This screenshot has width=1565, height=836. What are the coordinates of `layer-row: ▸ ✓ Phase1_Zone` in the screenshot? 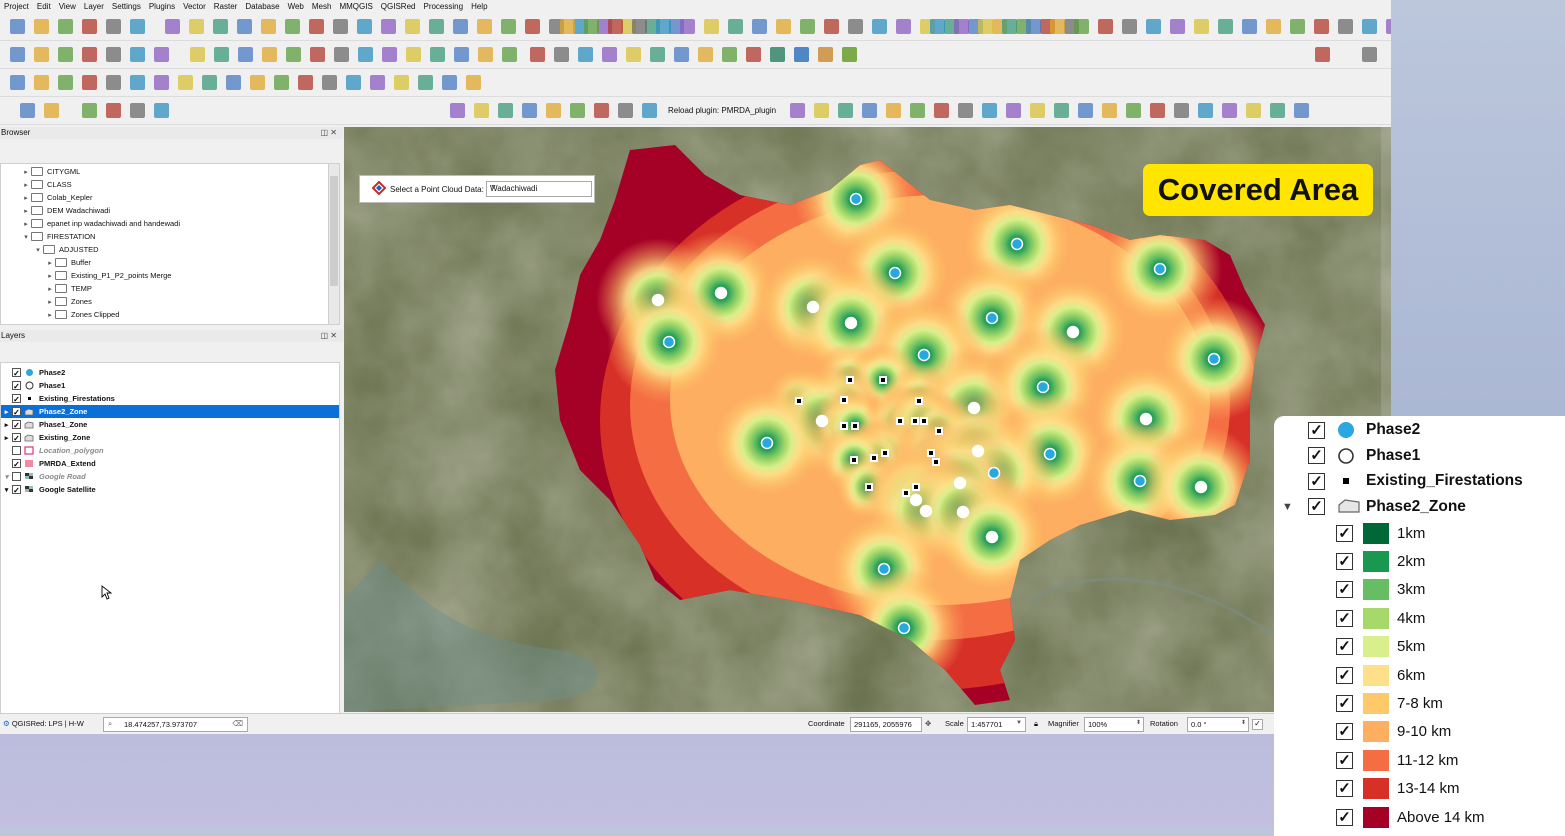 It's located at (170, 424).